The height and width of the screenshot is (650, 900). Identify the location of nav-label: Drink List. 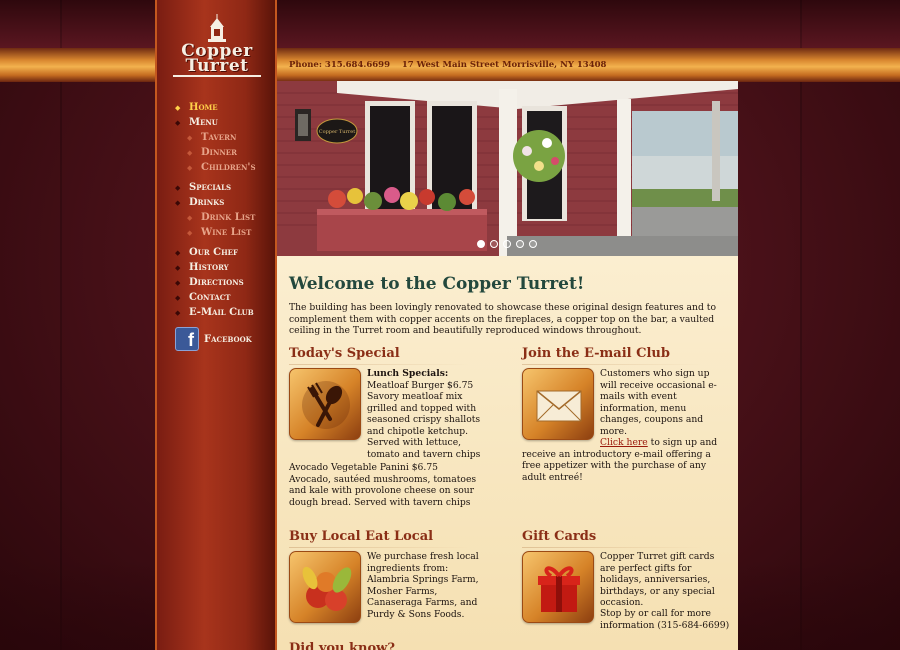
(228, 217).